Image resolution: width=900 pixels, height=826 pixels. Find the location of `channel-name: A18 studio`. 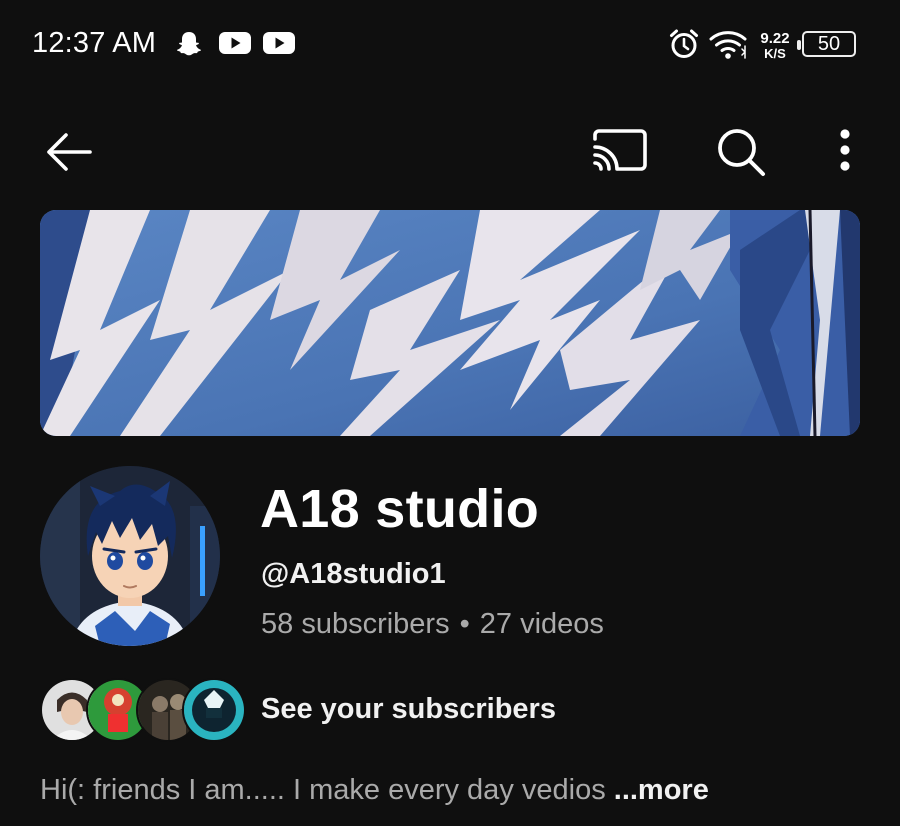

channel-name: A18 studio is located at coordinates (400, 509).